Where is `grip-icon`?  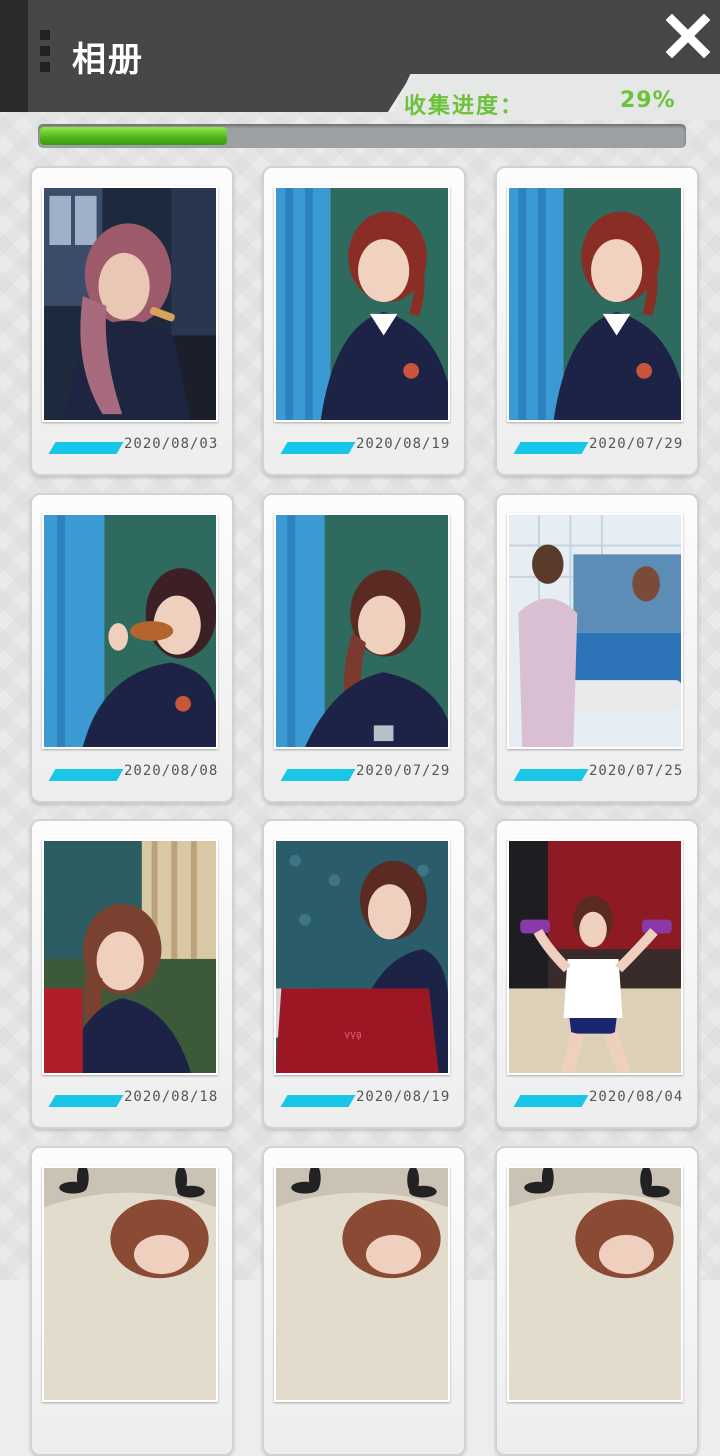 grip-icon is located at coordinates (45, 52).